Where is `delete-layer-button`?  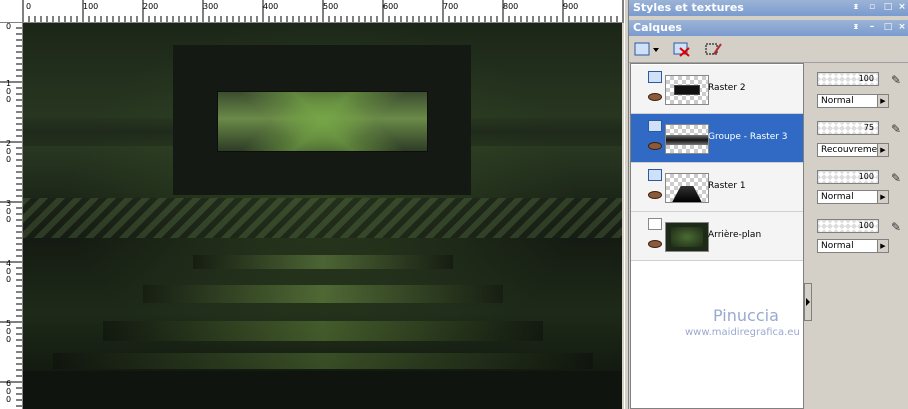 delete-layer-button is located at coordinates (682, 49).